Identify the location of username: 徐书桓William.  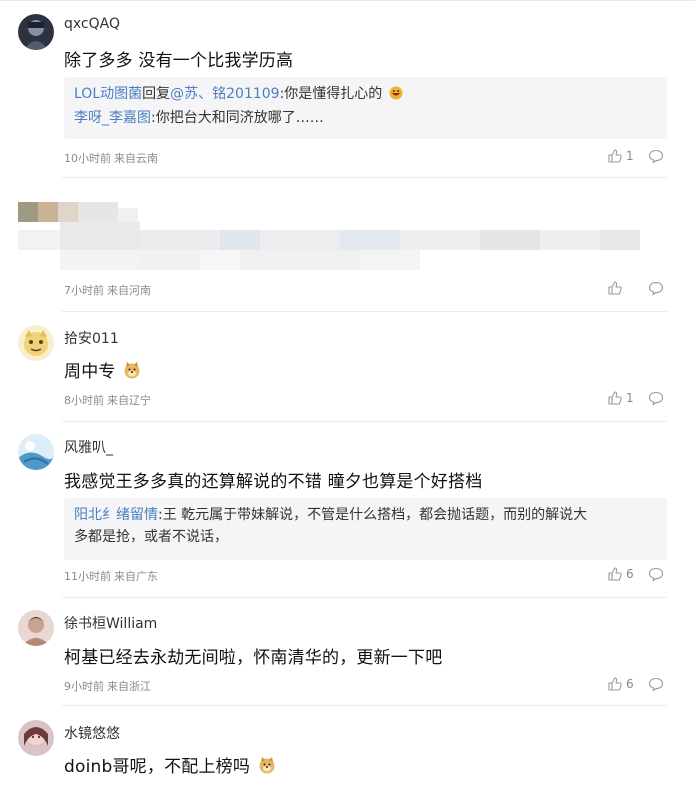
(110, 623).